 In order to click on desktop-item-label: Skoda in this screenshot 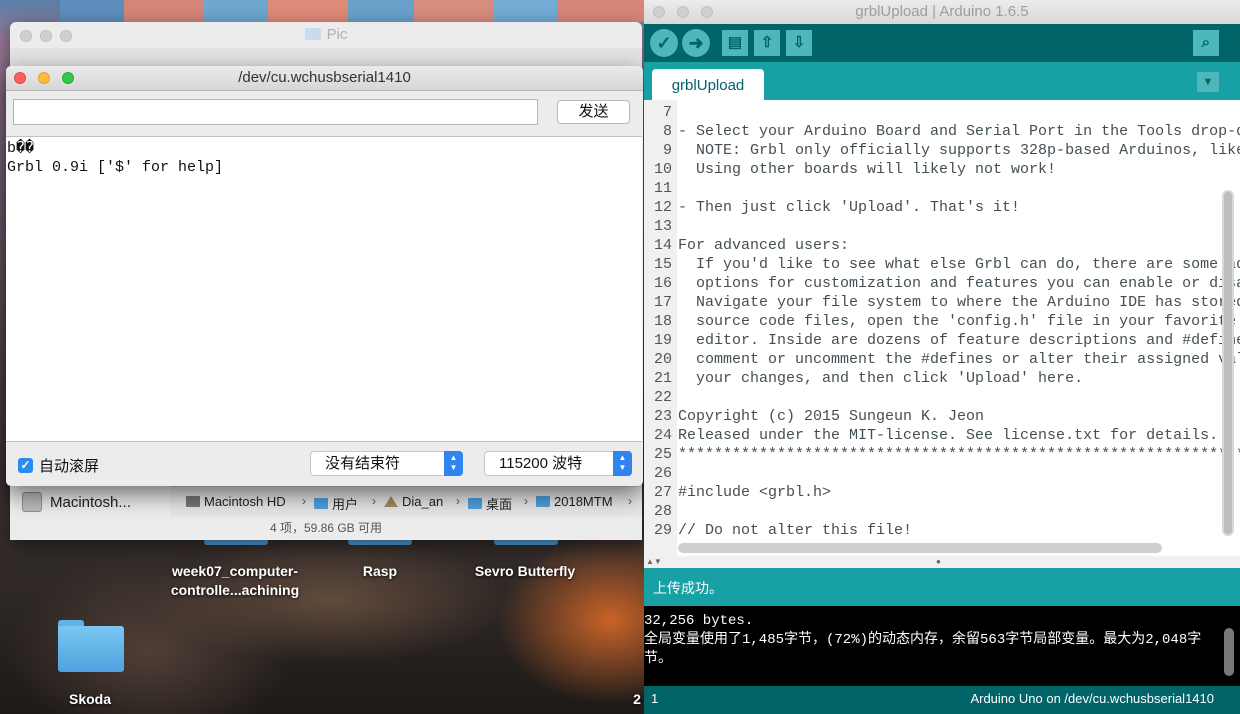, I will do `click(90, 699)`.